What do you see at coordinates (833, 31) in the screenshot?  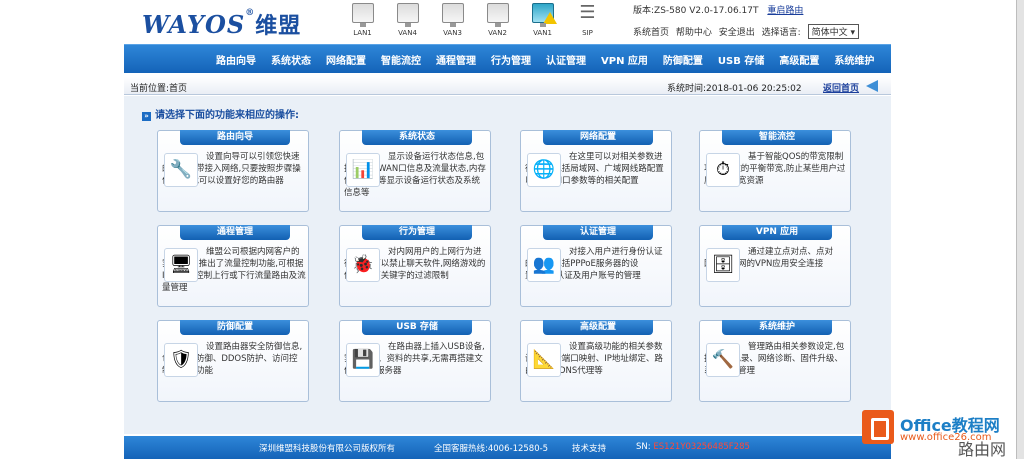 I see `language-select: 简体中文` at bounding box center [833, 31].